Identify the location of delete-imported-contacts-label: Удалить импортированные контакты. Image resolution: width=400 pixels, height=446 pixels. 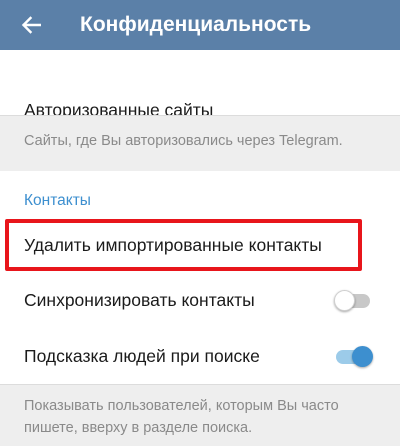
(173, 244).